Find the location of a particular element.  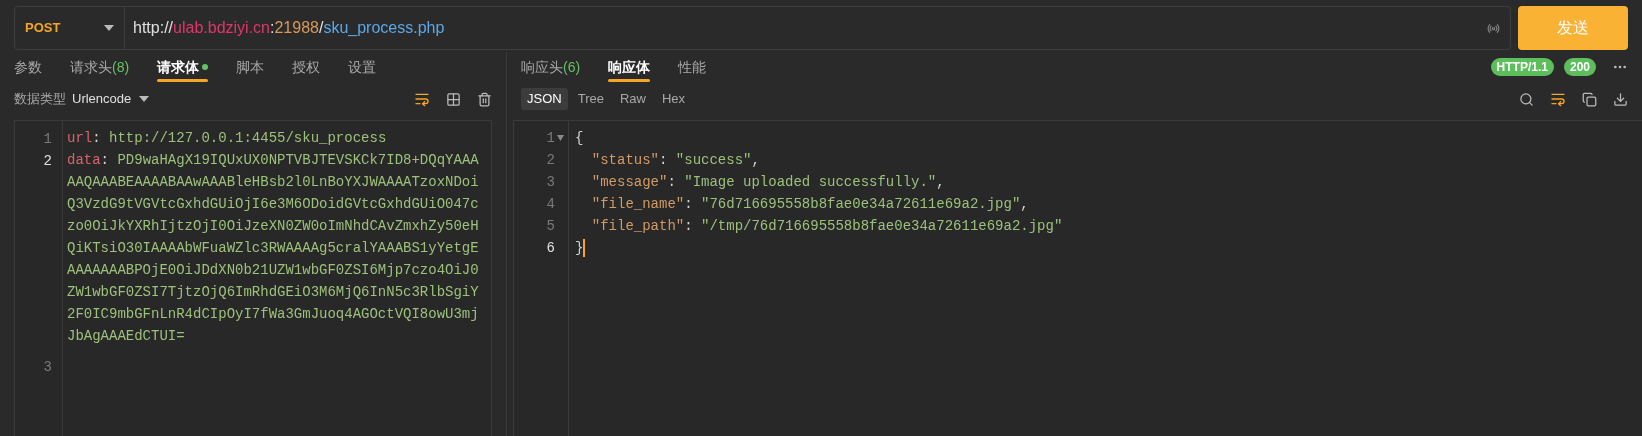

code-line: "file_name": "76d716695558b8fae0e34a72611e69a2.jpg", is located at coordinates (809, 204).